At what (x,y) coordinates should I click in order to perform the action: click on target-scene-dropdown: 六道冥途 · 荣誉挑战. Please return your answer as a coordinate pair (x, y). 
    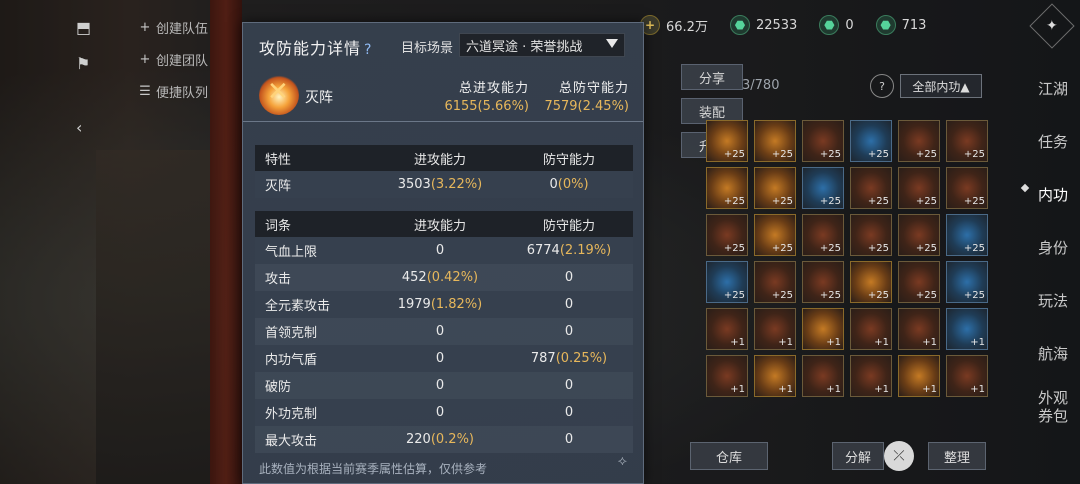
    Looking at the image, I should click on (542, 45).